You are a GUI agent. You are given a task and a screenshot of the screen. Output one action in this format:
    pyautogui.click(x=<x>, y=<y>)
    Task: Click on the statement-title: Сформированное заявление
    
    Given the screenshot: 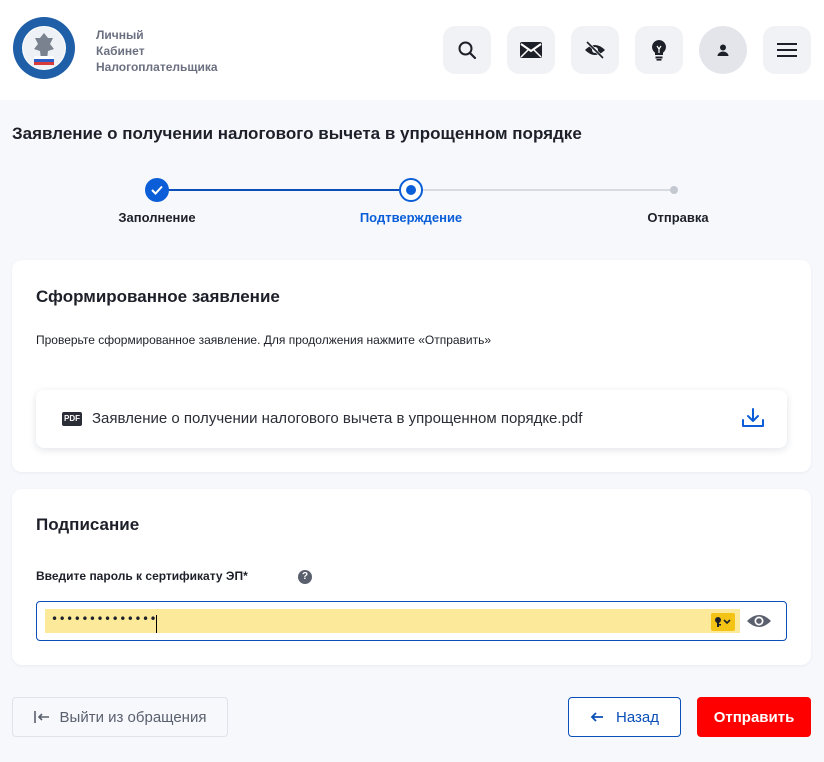 What is the action you would take?
    pyautogui.click(x=158, y=296)
    